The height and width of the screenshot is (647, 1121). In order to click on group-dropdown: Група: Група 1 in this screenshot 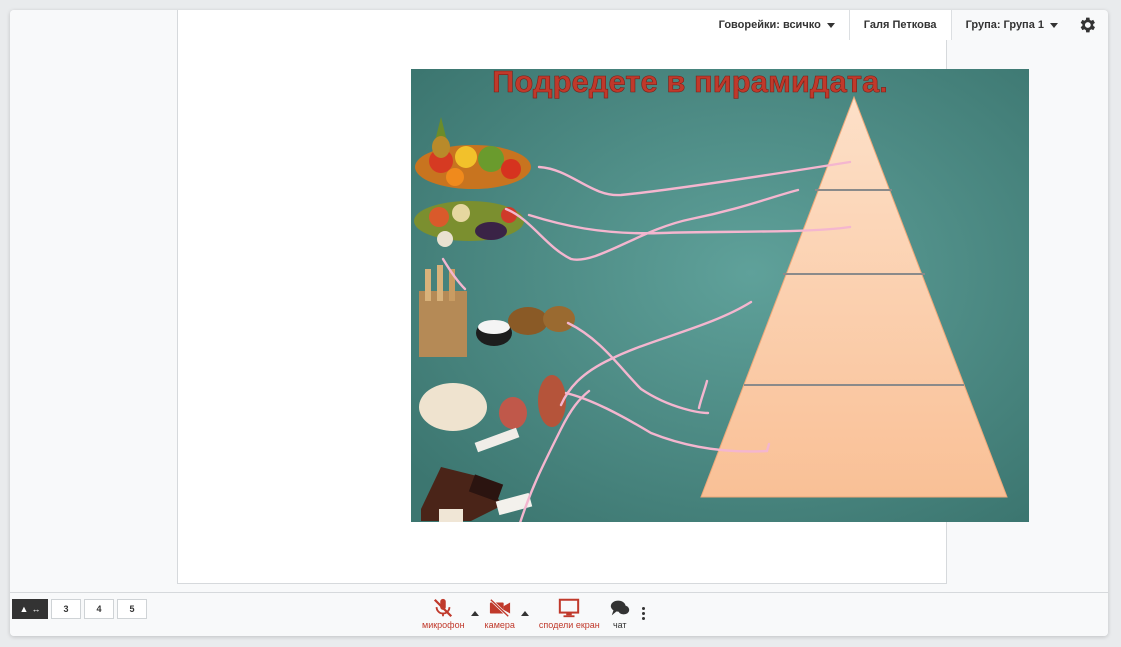, I will do `click(1012, 25)`.